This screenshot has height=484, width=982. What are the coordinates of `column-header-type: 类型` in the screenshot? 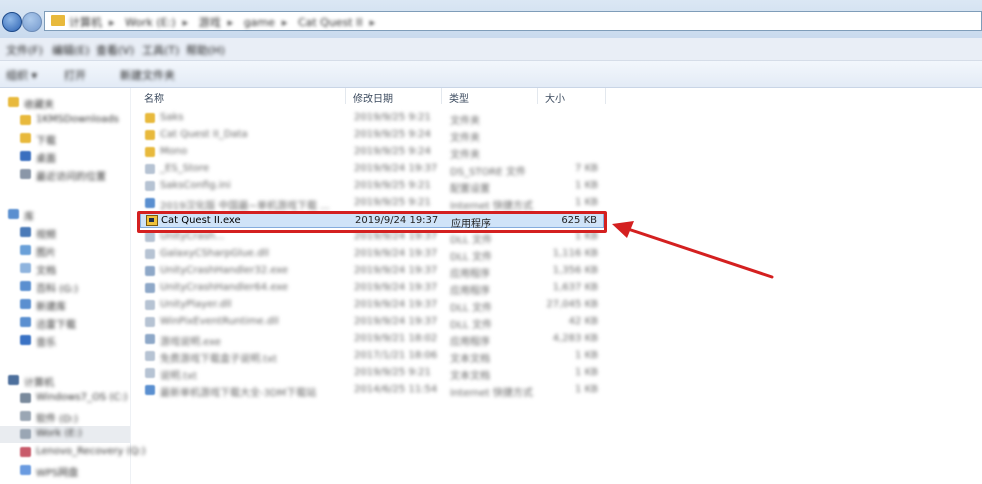 It's located at (459, 97).